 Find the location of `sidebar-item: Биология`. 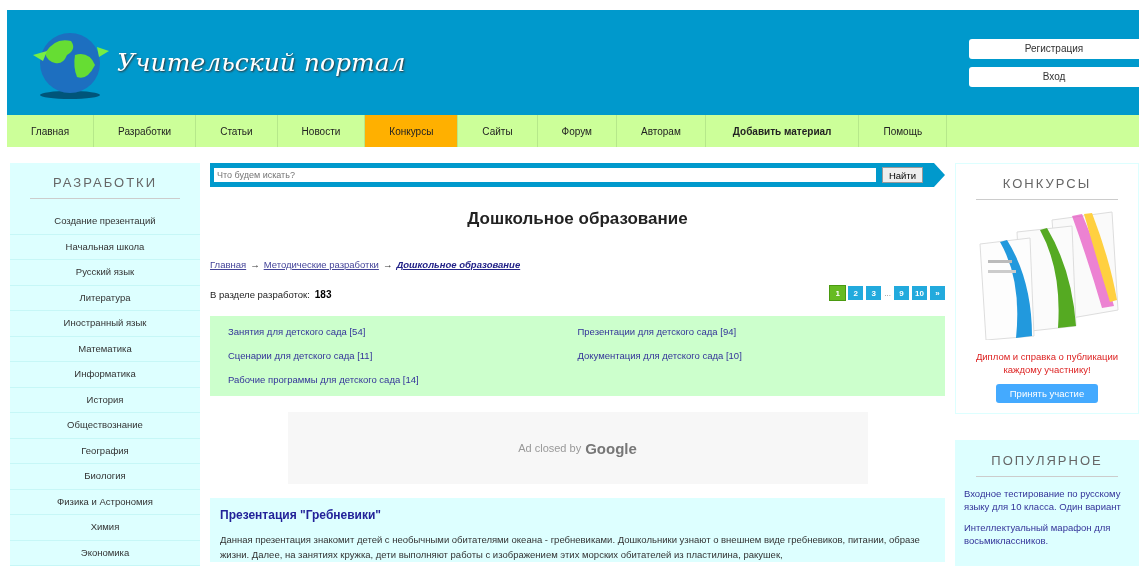

sidebar-item: Биология is located at coordinates (105, 477).